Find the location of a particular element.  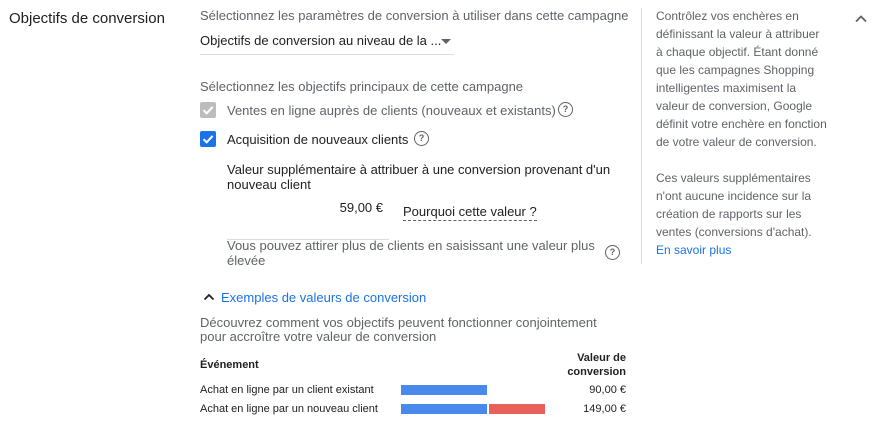

sidebar-line: n'ont aucune incidence sur la is located at coordinates (734, 196).